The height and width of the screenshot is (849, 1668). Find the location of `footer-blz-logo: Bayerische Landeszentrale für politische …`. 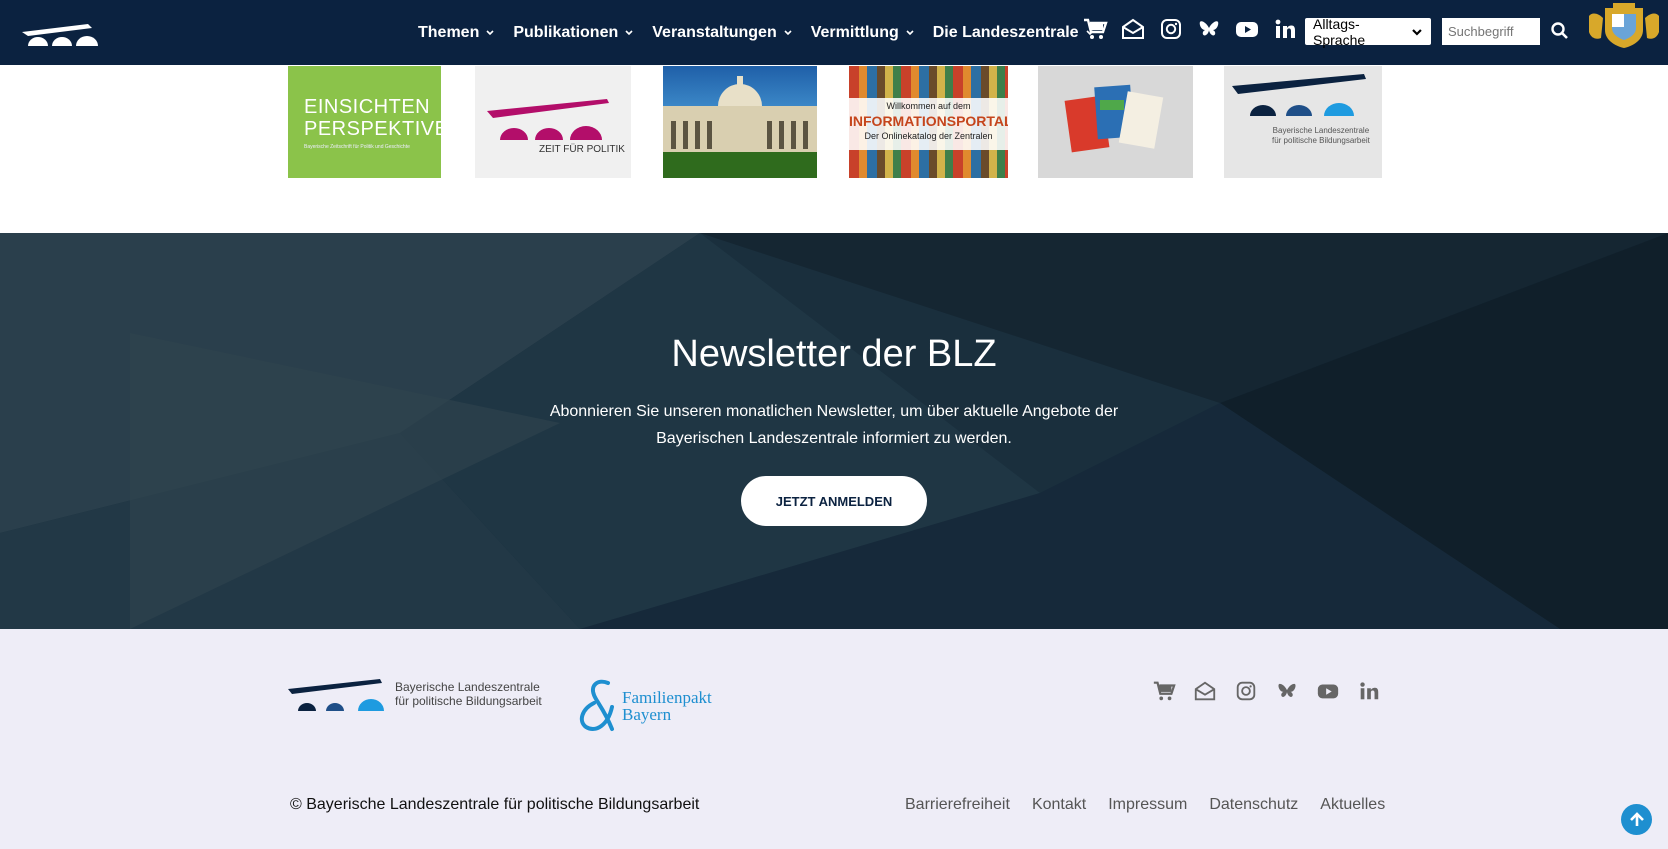

footer-blz-logo: Bayerische Landeszentrale für politische … is located at coordinates (415, 697).